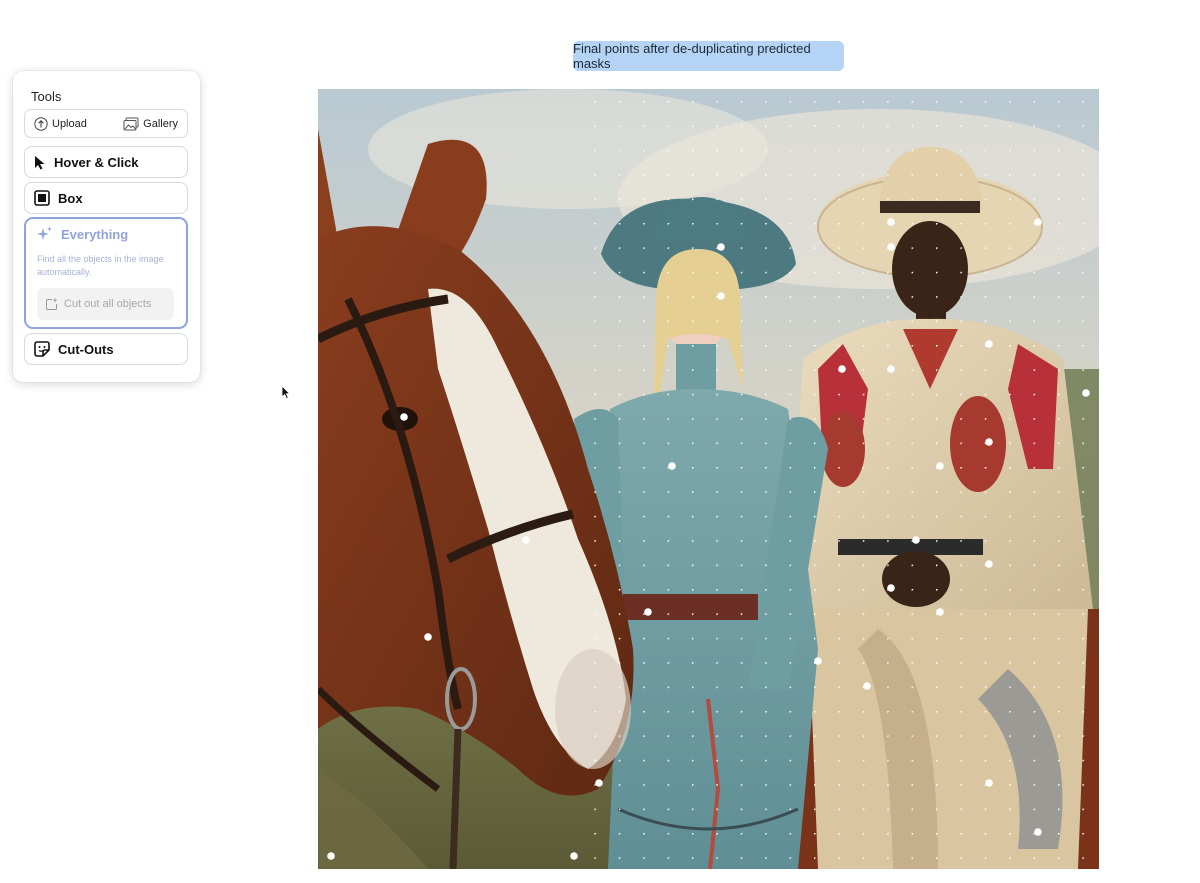  I want to click on upload-gallery-bar: Upload Gallery, so click(106, 123).